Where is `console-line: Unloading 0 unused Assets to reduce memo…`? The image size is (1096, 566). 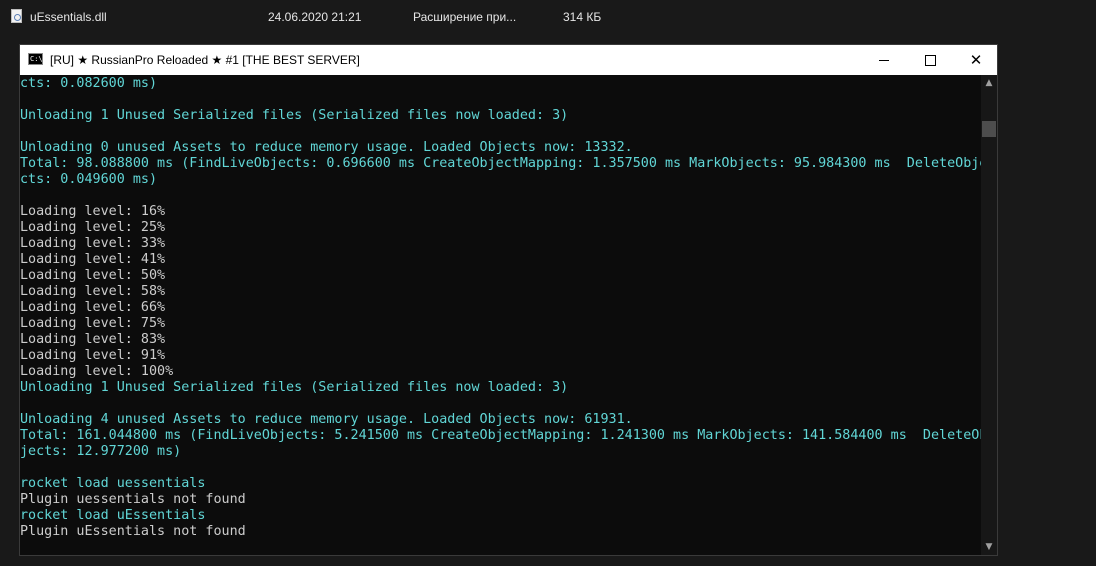
console-line: Unloading 0 unused Assets to reduce memo… is located at coordinates (326, 147).